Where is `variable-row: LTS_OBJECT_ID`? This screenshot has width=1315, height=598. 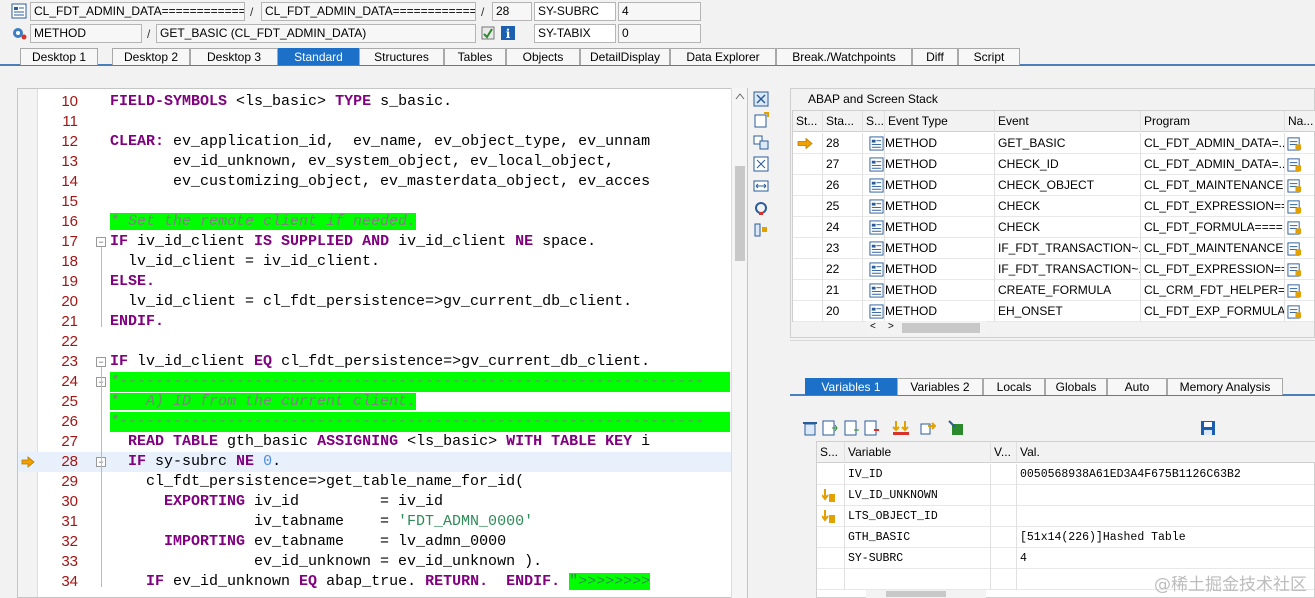 variable-row: LTS_OBJECT_ID is located at coordinates (1065, 516).